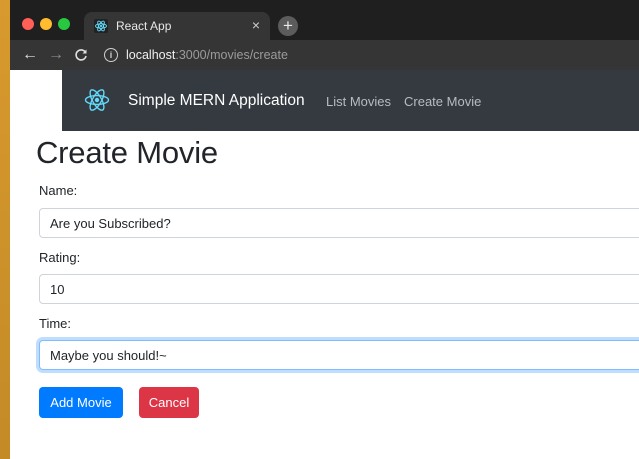 This screenshot has width=639, height=459. I want to click on forward-arrow-icon: →, so click(56, 55).